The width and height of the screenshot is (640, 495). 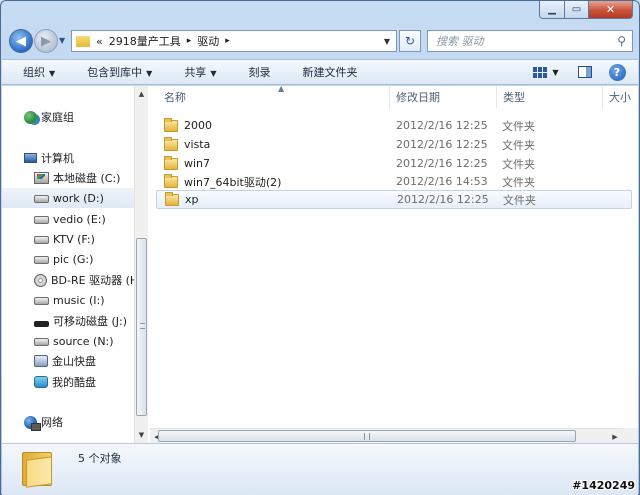 I want to click on preview-pane-button, so click(x=585, y=72).